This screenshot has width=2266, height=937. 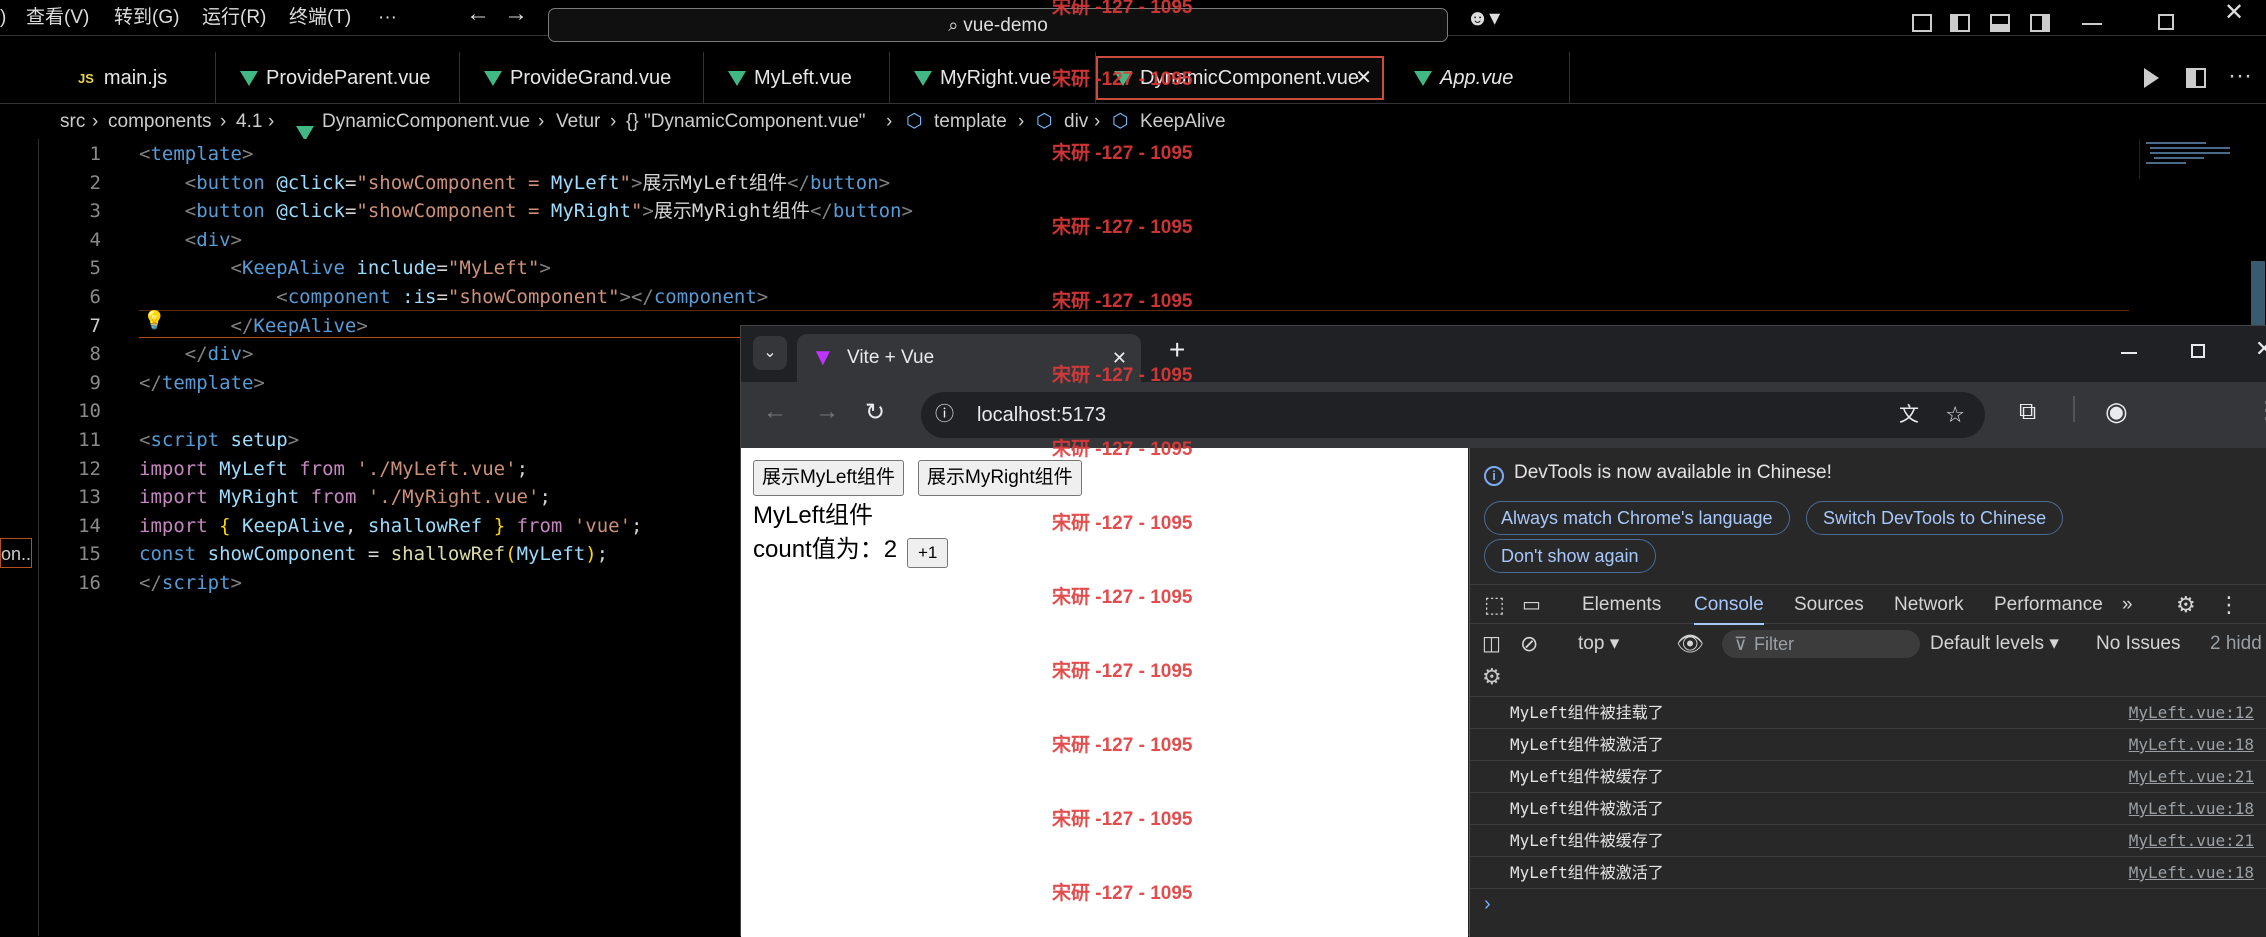 I want to click on more-actions-icon: ···, so click(x=2240, y=76).